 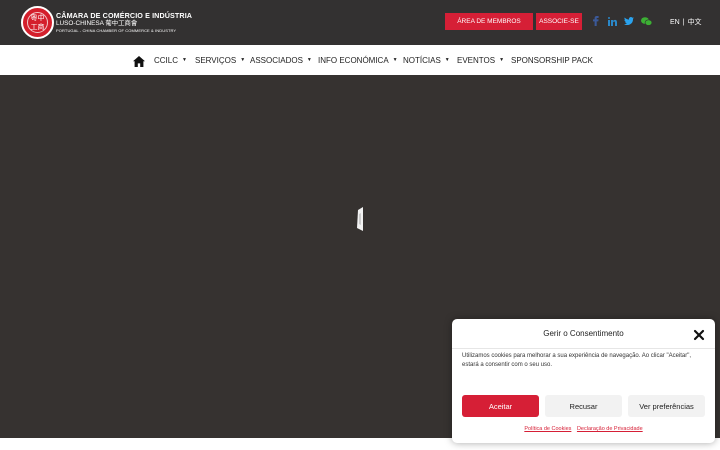 I want to click on language-switcher: EN | 中文, so click(x=686, y=22).